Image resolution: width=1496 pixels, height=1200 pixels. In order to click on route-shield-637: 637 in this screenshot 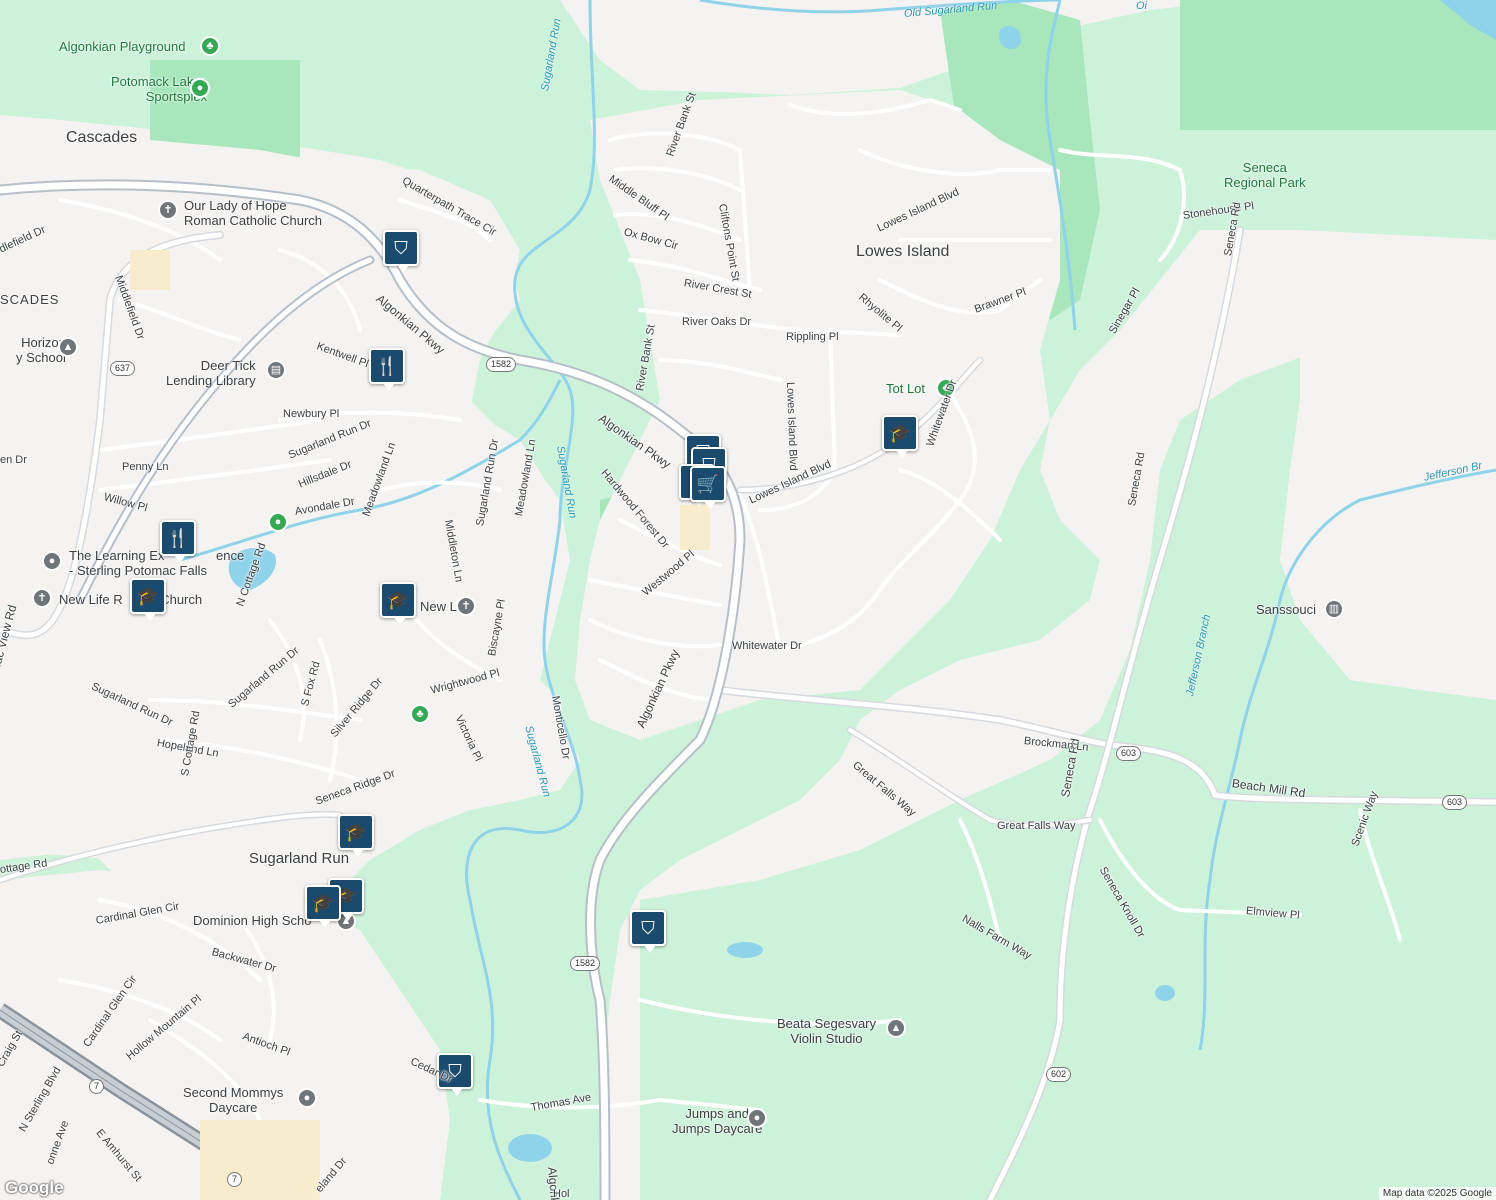, I will do `click(123, 368)`.